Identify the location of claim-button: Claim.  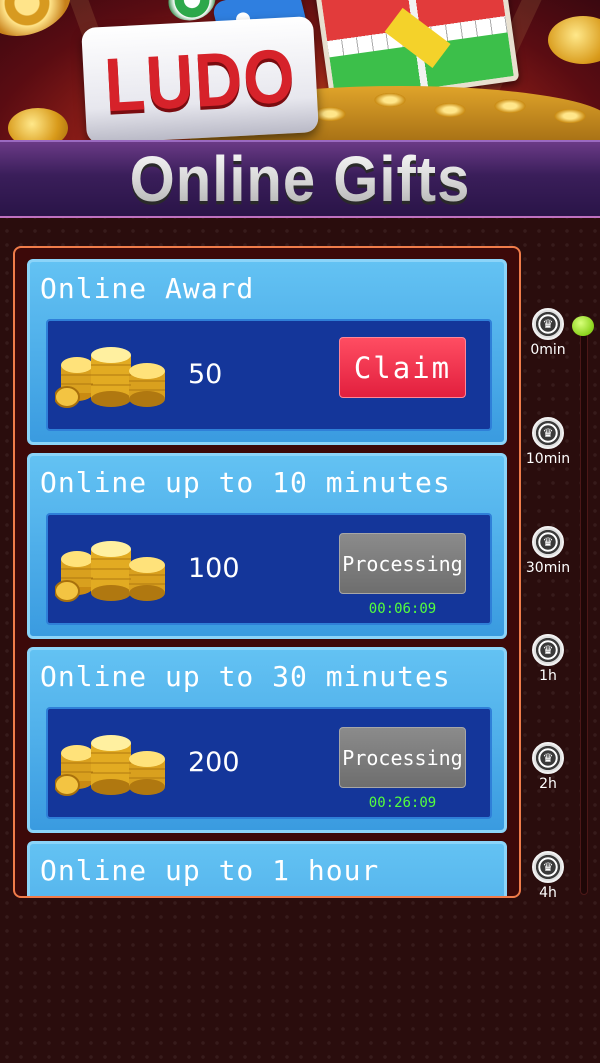
(402, 367).